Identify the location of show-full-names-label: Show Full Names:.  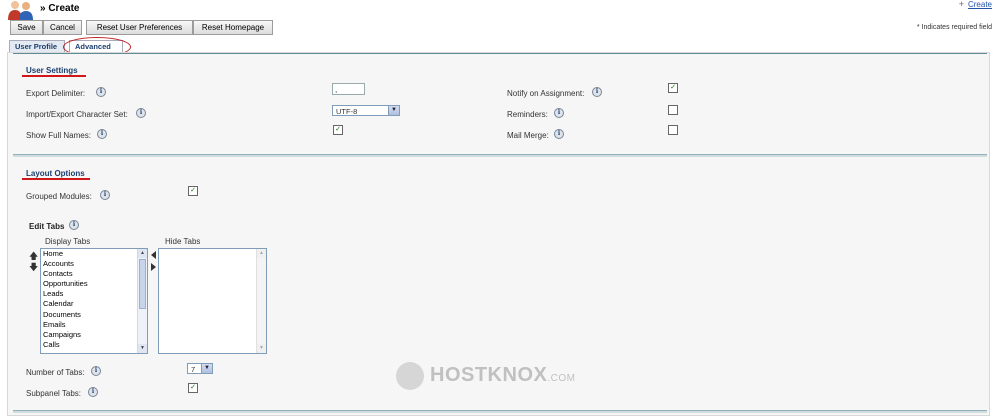
(58, 135).